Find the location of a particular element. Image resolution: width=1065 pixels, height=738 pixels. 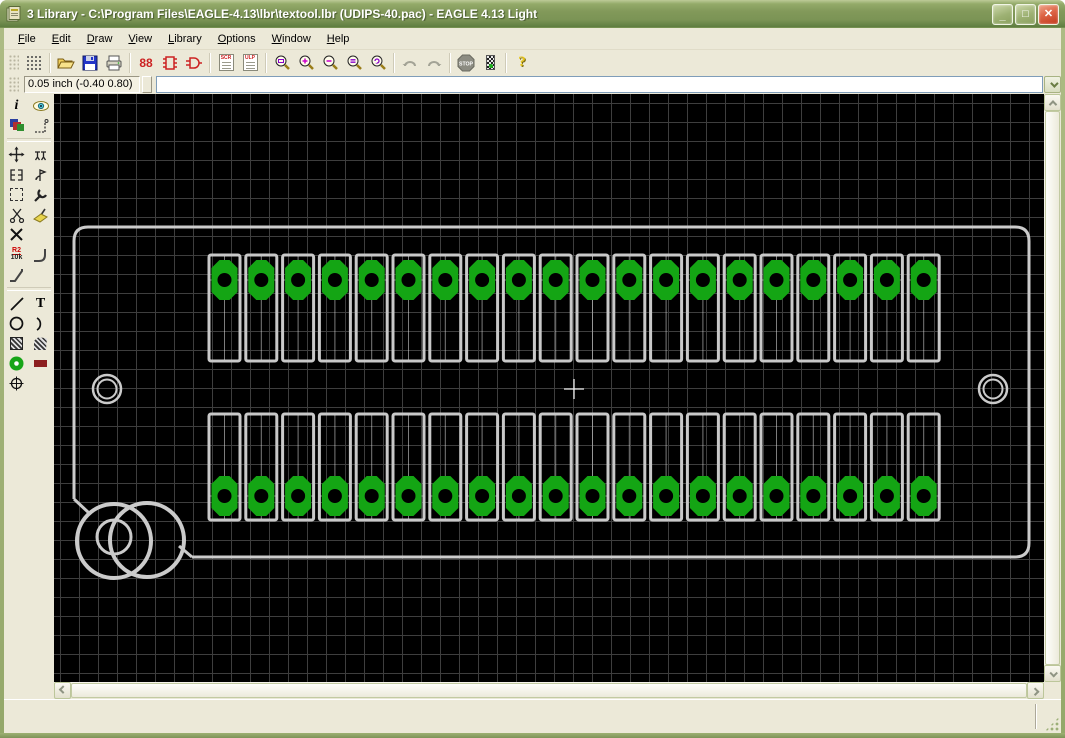

group-tool is located at coordinates (16, 194).